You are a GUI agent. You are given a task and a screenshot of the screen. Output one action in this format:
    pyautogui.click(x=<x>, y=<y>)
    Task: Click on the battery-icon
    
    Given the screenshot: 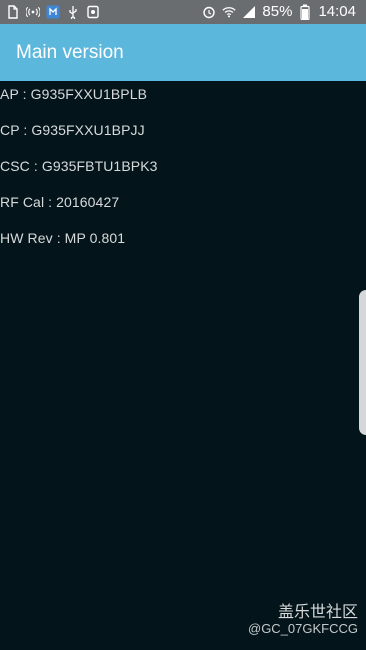 What is the action you would take?
    pyautogui.click(x=305, y=12)
    